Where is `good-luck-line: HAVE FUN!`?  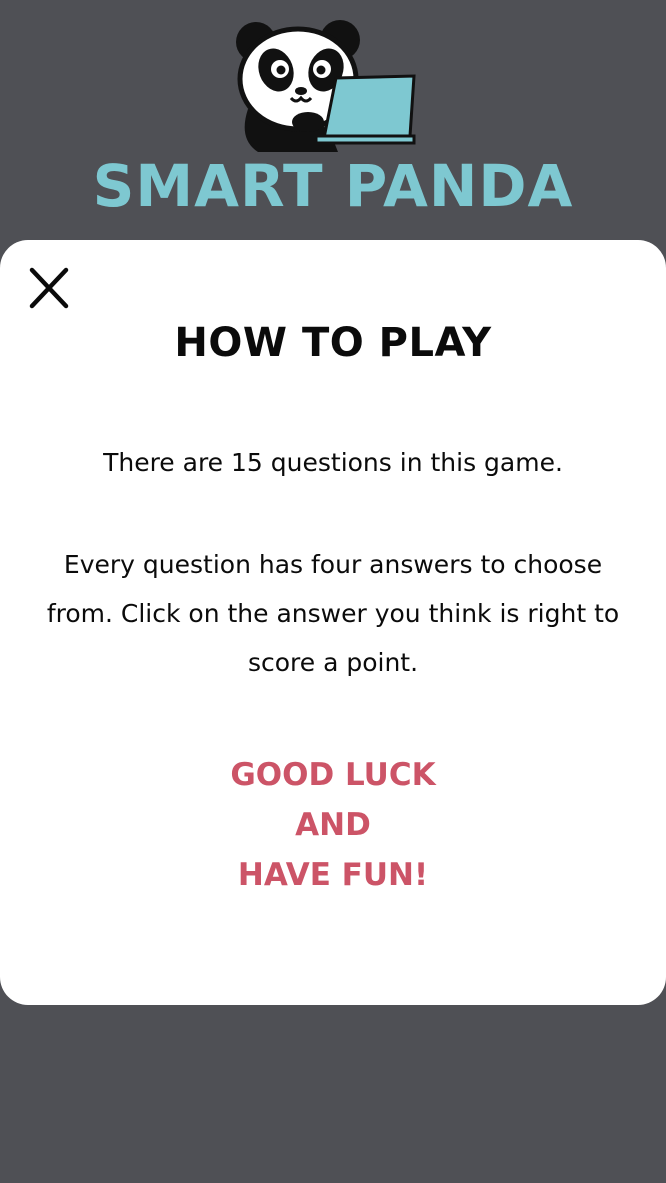
good-luck-line: HAVE FUN! is located at coordinates (333, 875).